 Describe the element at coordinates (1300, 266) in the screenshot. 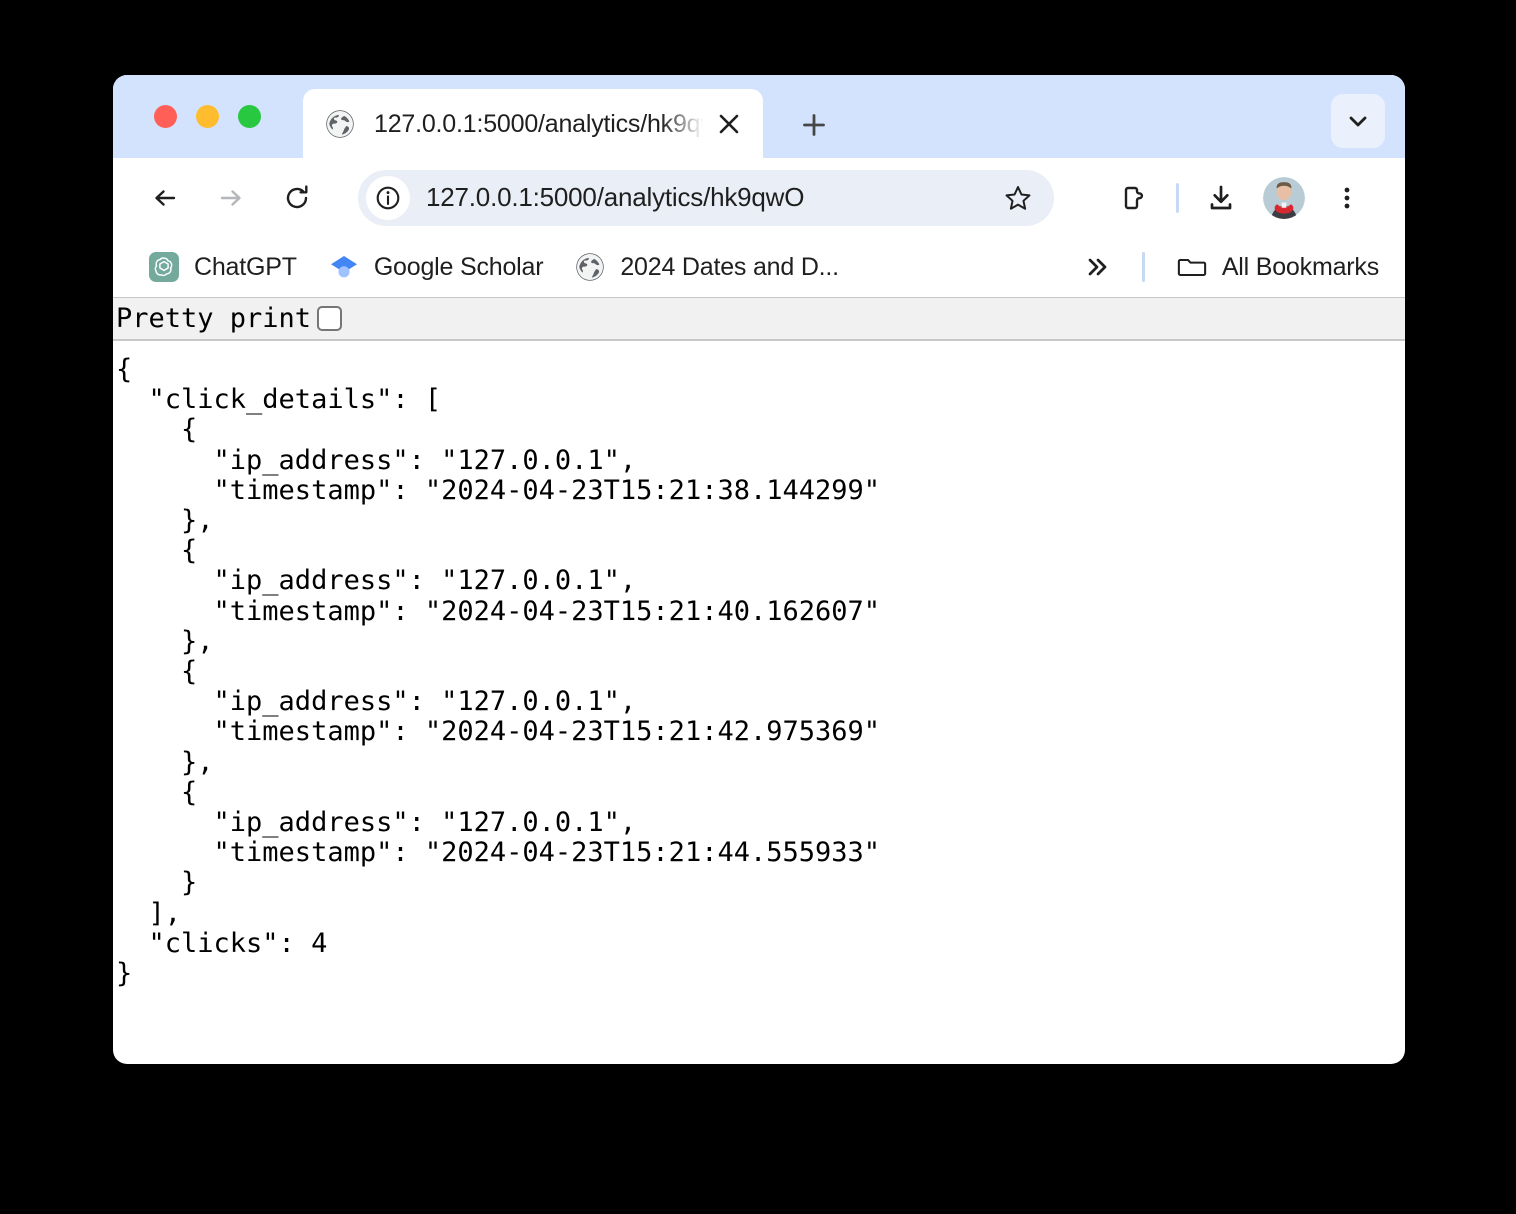

I see `all-bookmarks-label: All Bookmarks` at that location.